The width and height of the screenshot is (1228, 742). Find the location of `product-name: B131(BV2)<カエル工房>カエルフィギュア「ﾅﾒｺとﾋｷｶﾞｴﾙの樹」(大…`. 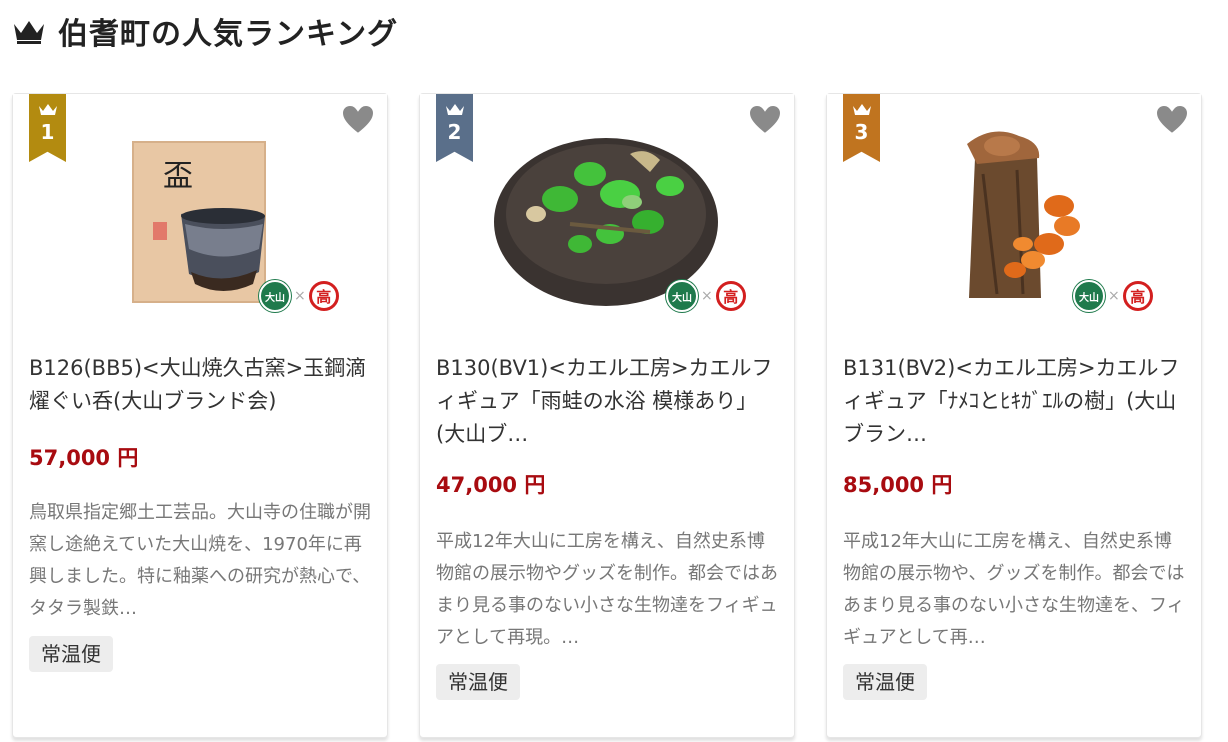

product-name: B131(BV2)<カエル工房>カエルフィギュア「ﾅﾒｺとﾋｷｶﾞｴﾙの樹」(大… is located at coordinates (1013, 401).